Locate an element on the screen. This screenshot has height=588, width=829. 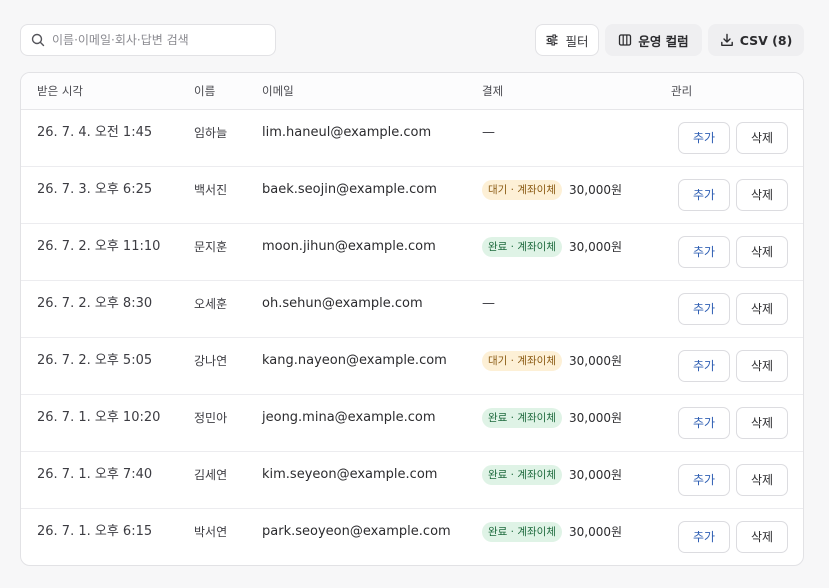
received-time: 26. 7. 2. 오후 5:05 is located at coordinates (95, 360).